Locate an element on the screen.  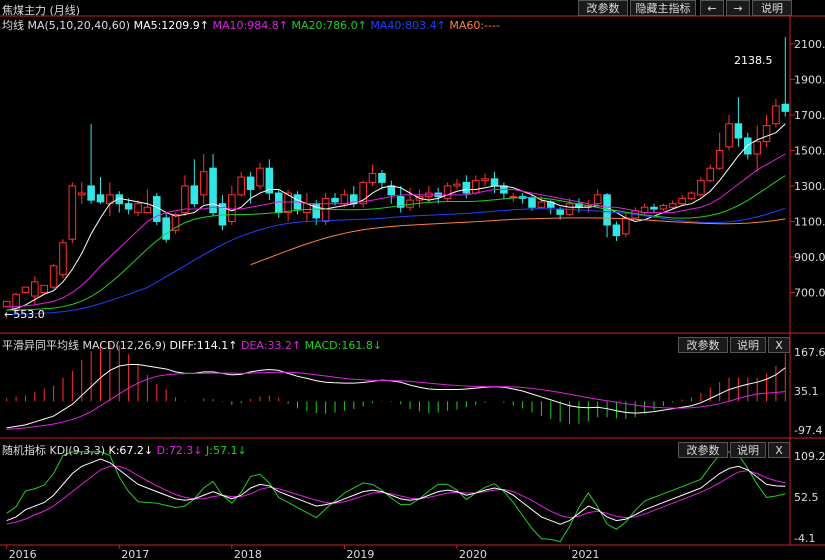
help-button: 说明 is located at coordinates (772, 8).